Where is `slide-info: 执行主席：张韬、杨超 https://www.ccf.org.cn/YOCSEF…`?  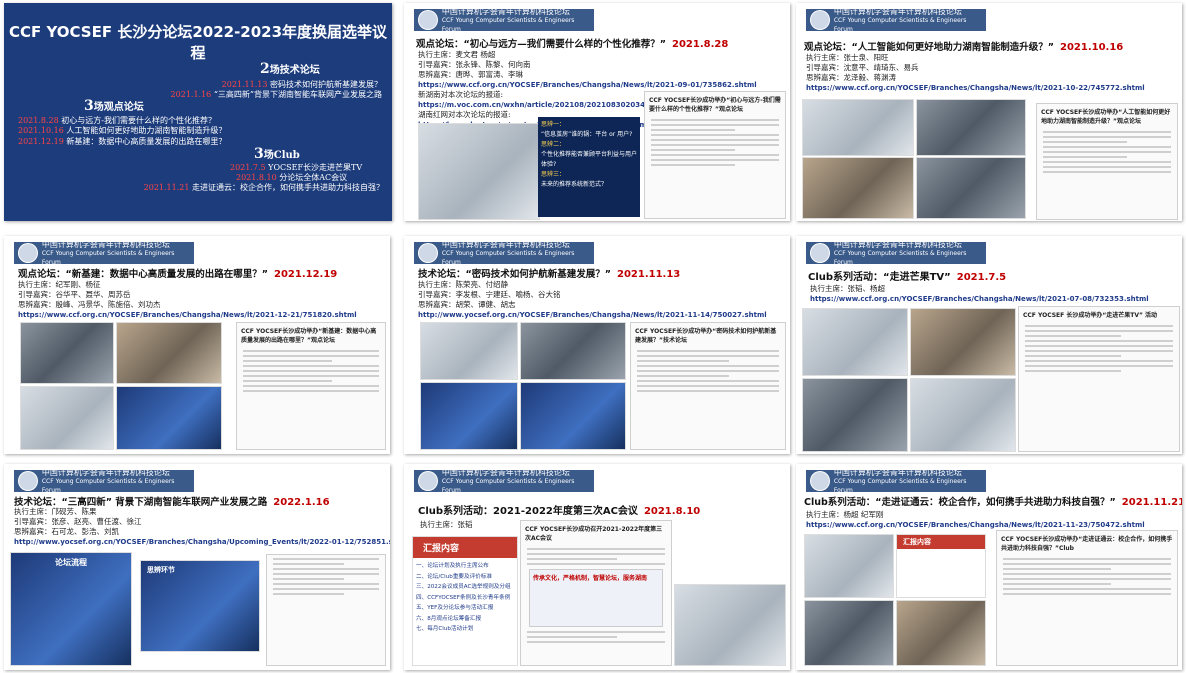
slide-info: 执行主席：张韬、杨超 https://www.ccf.org.cn/YOCSEF… is located at coordinates (979, 294).